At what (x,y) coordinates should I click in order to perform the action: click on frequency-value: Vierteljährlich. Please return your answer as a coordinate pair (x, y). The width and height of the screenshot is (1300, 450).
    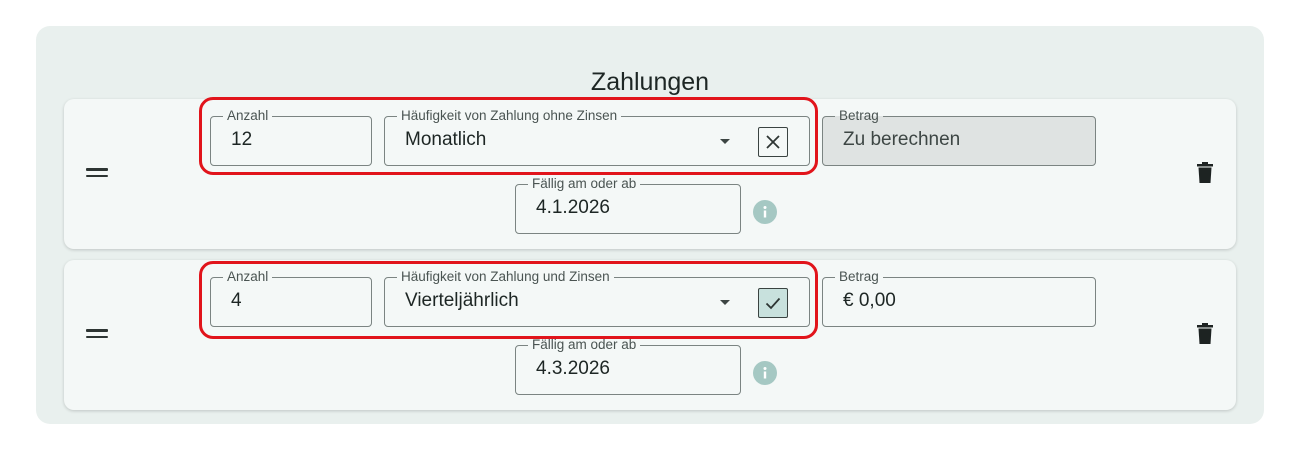
    Looking at the image, I should click on (462, 300).